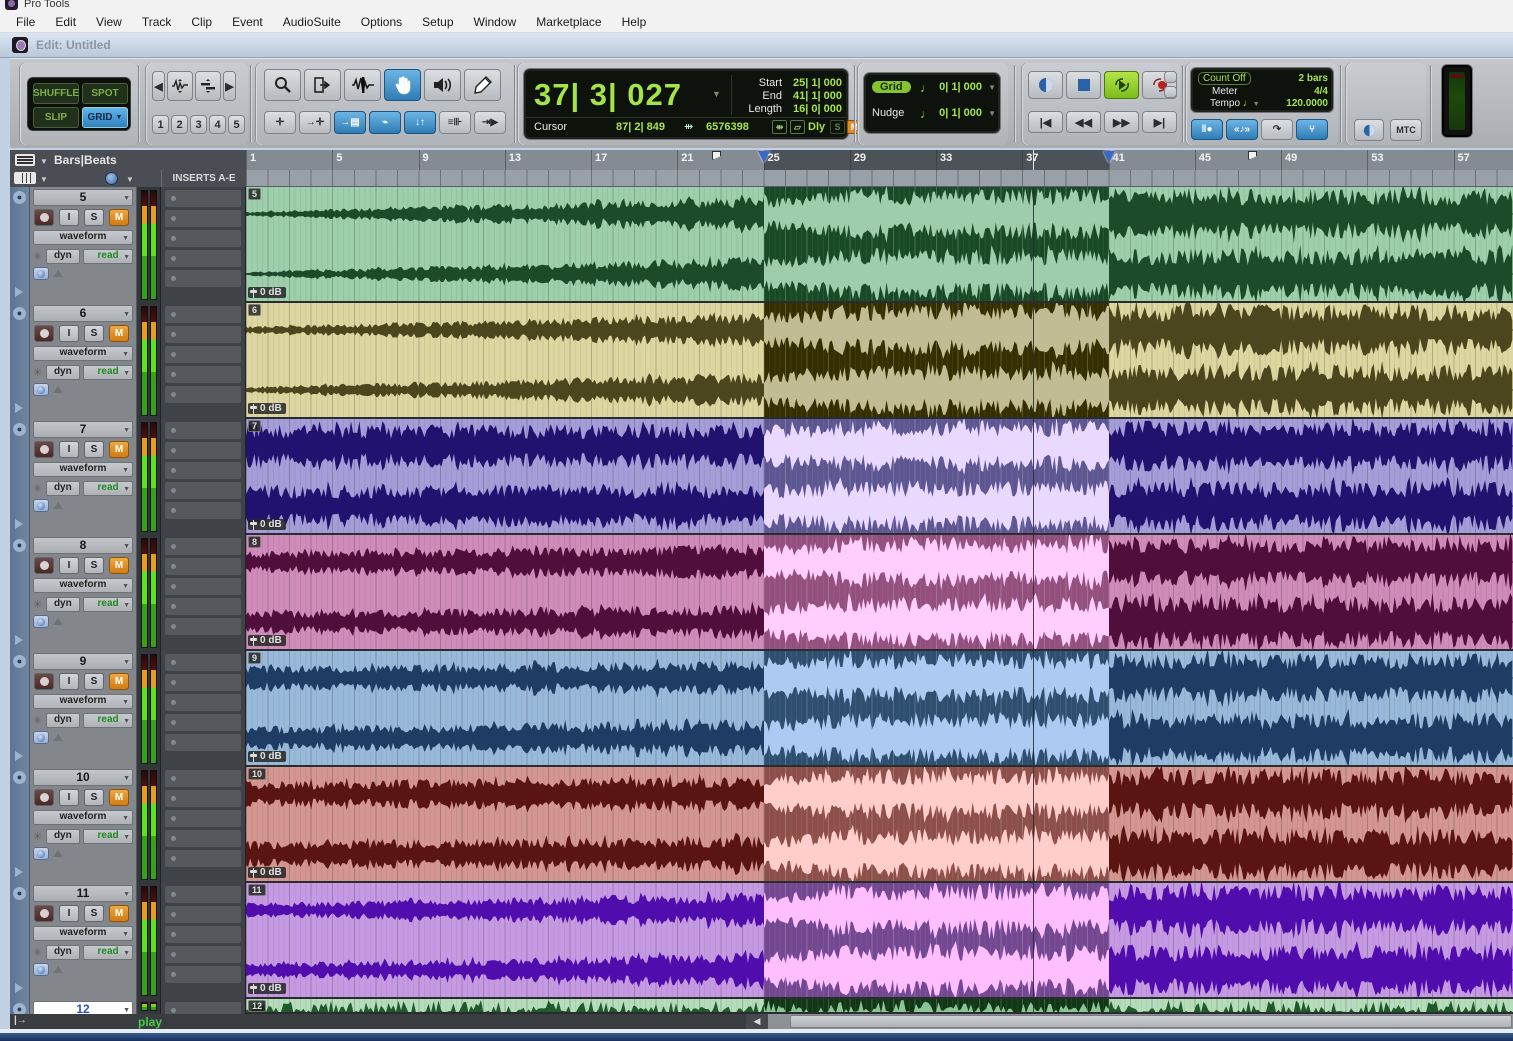 The image size is (1513, 1041). I want to click on metronome-button: «♪», so click(1242, 129).